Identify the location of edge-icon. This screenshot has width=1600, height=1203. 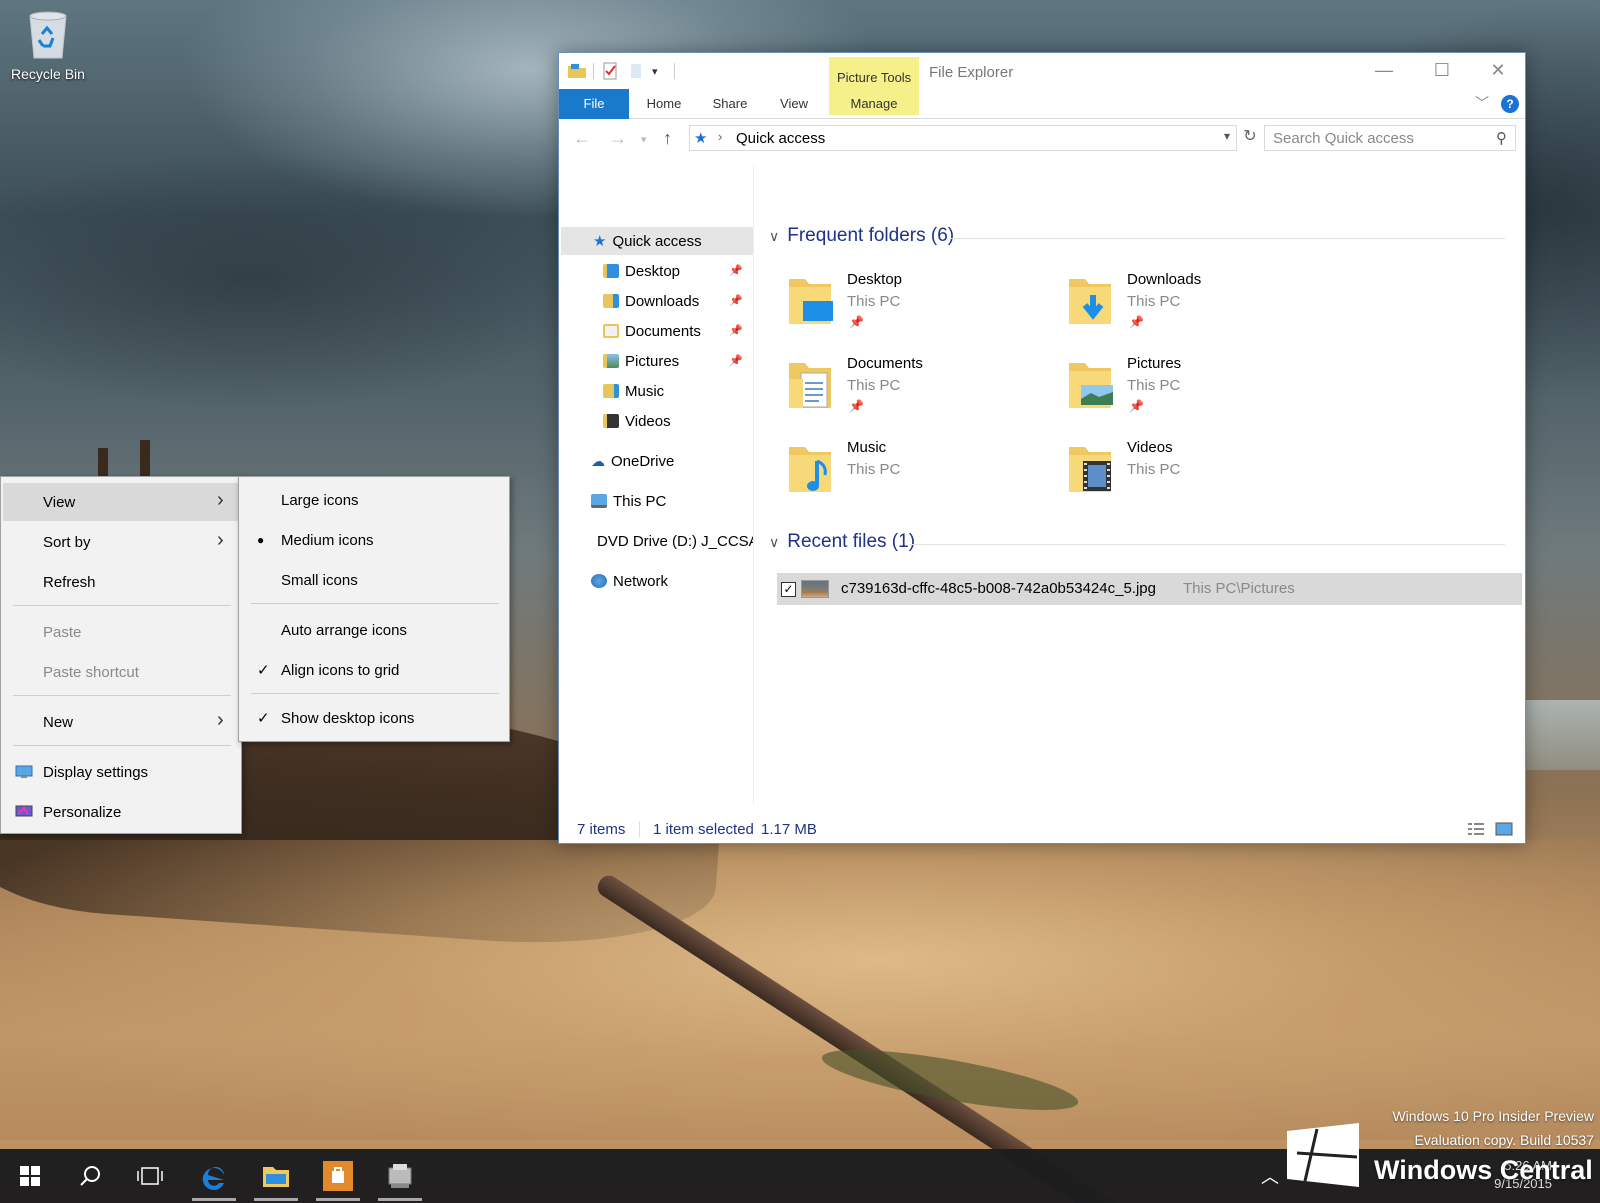
(213, 1178).